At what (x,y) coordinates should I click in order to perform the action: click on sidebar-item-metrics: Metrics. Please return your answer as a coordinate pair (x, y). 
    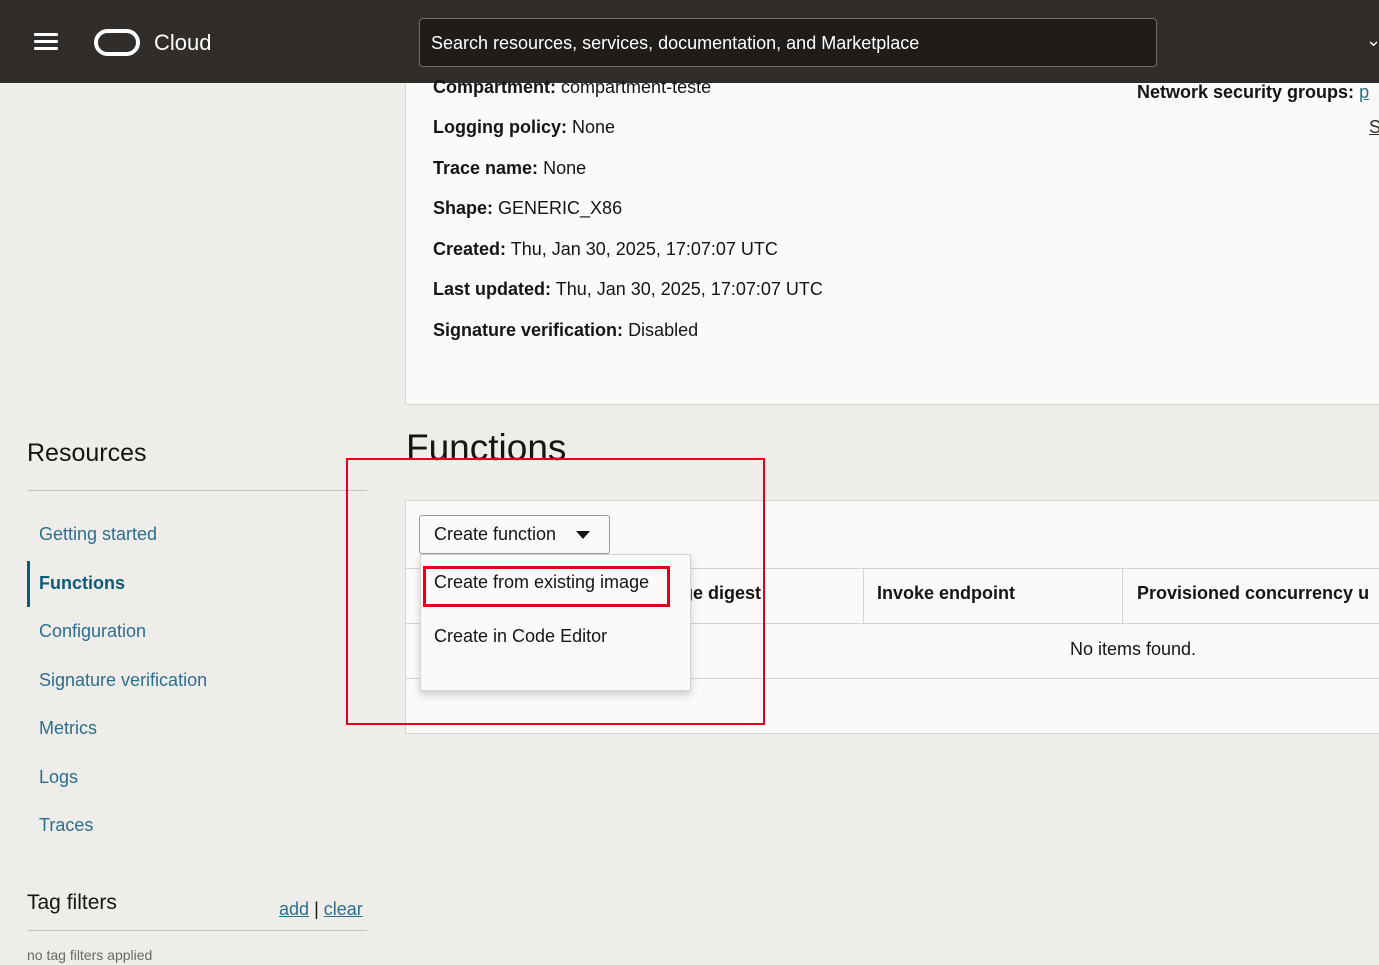
    Looking at the image, I should click on (68, 728).